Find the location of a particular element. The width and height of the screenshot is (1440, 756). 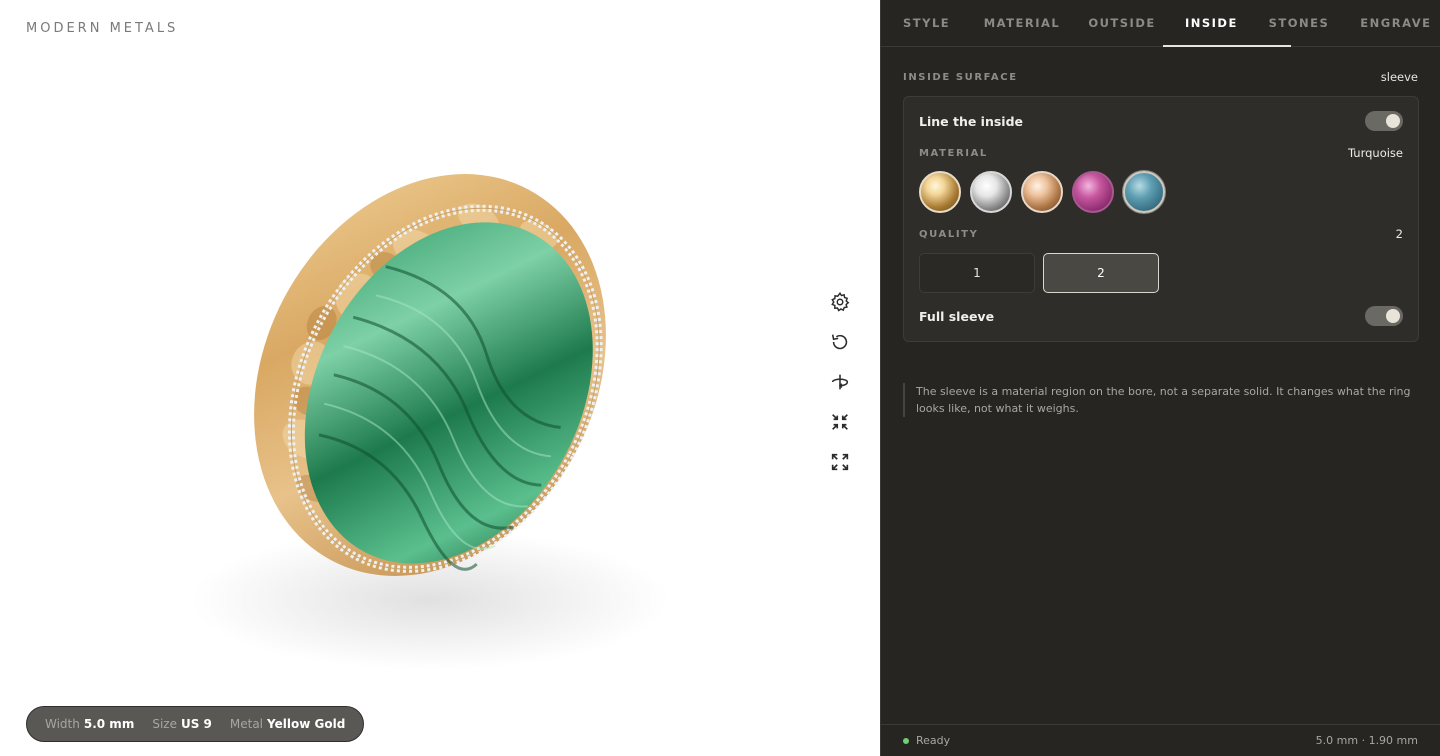

settings-icon is located at coordinates (840, 302).